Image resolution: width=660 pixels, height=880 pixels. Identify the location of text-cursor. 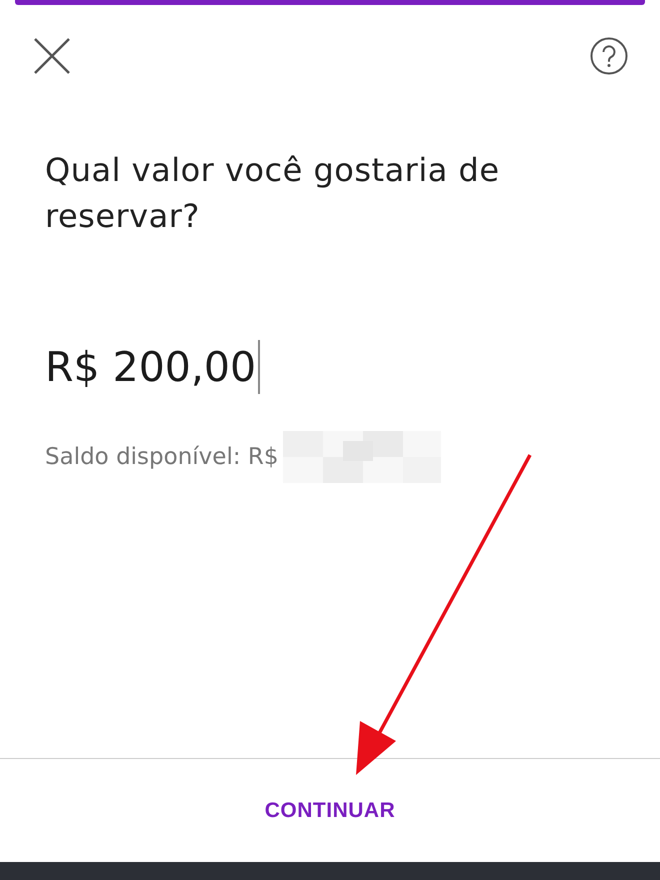
(259, 367).